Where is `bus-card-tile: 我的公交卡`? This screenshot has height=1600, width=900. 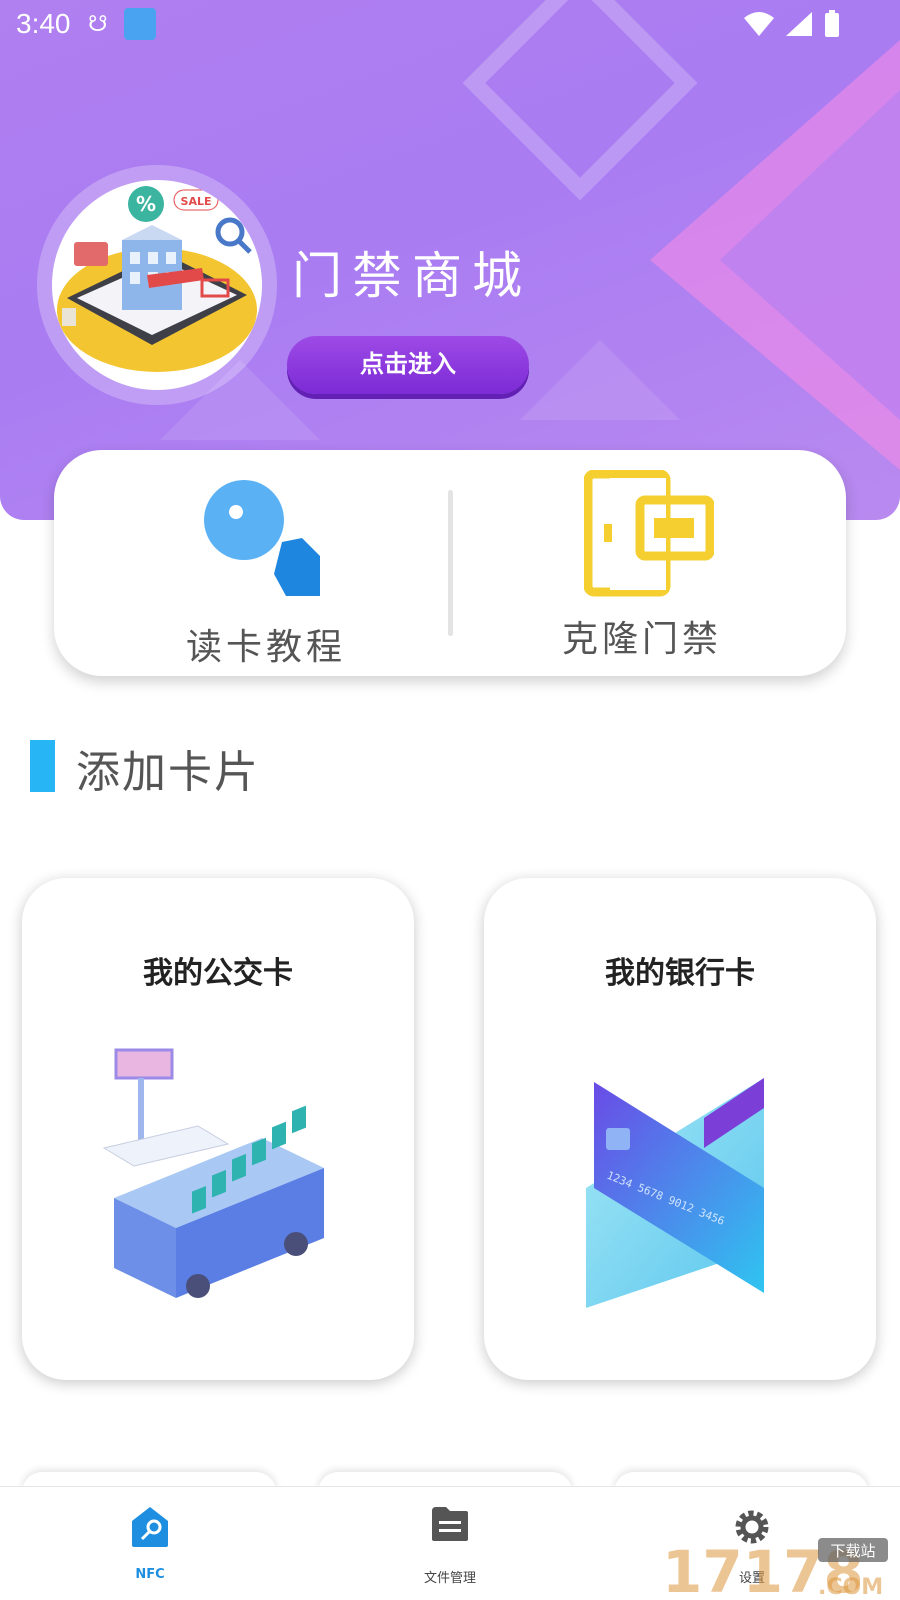 bus-card-tile: 我的公交卡 is located at coordinates (218, 1129).